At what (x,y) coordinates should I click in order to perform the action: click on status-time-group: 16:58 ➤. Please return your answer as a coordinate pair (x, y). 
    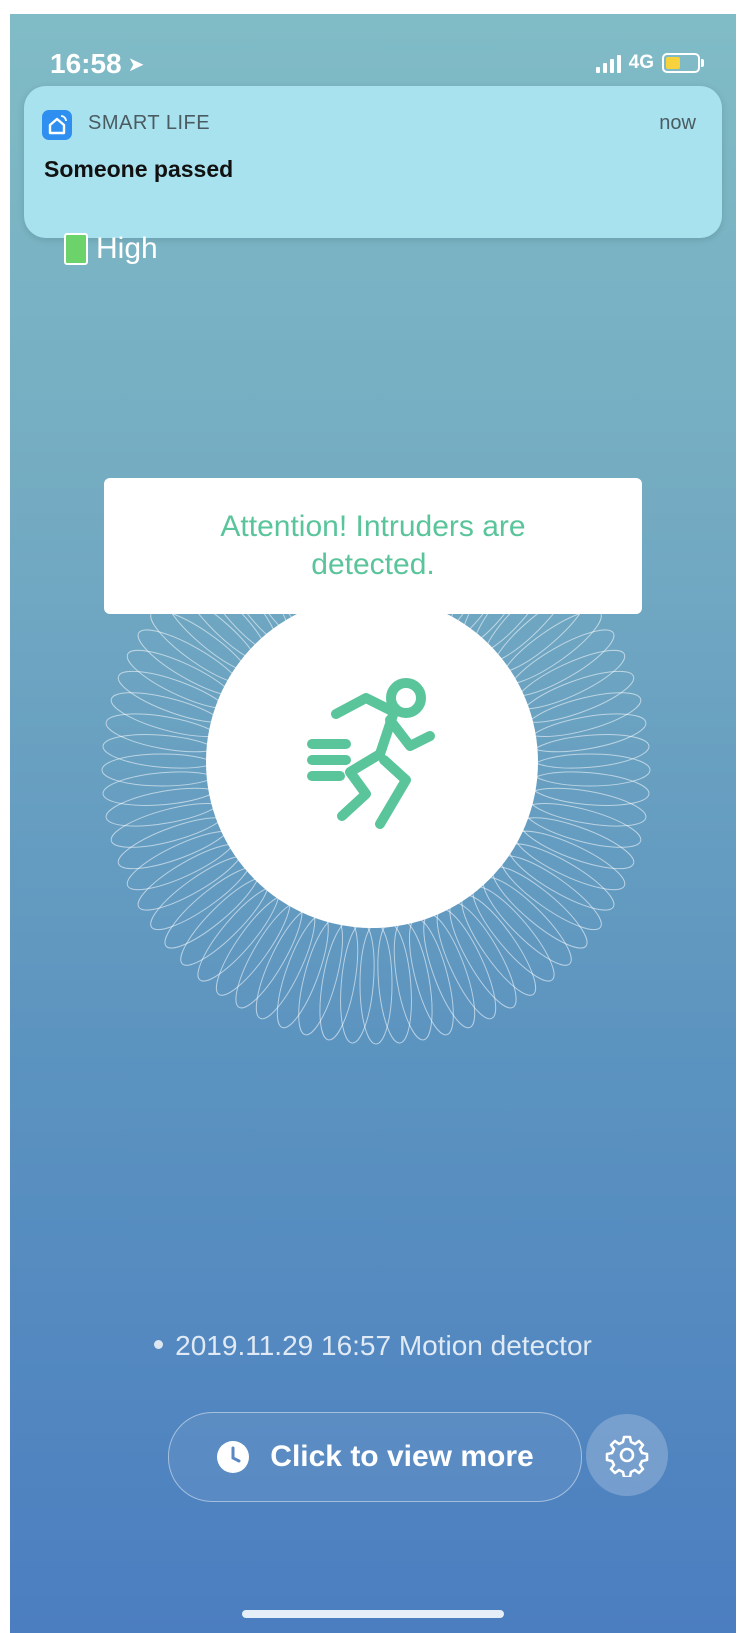
    Looking at the image, I should click on (97, 64).